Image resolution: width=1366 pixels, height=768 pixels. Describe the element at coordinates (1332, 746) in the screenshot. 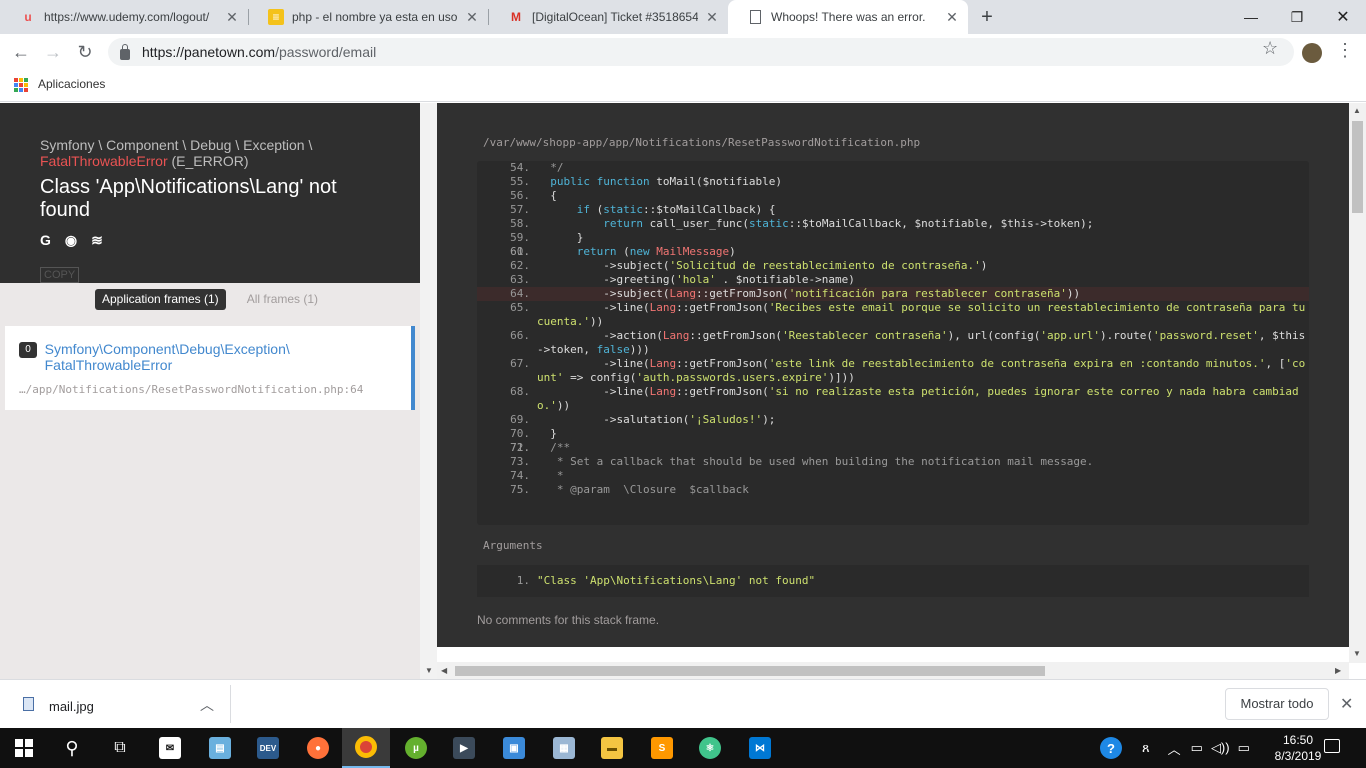

I see `notification-center-icon` at that location.